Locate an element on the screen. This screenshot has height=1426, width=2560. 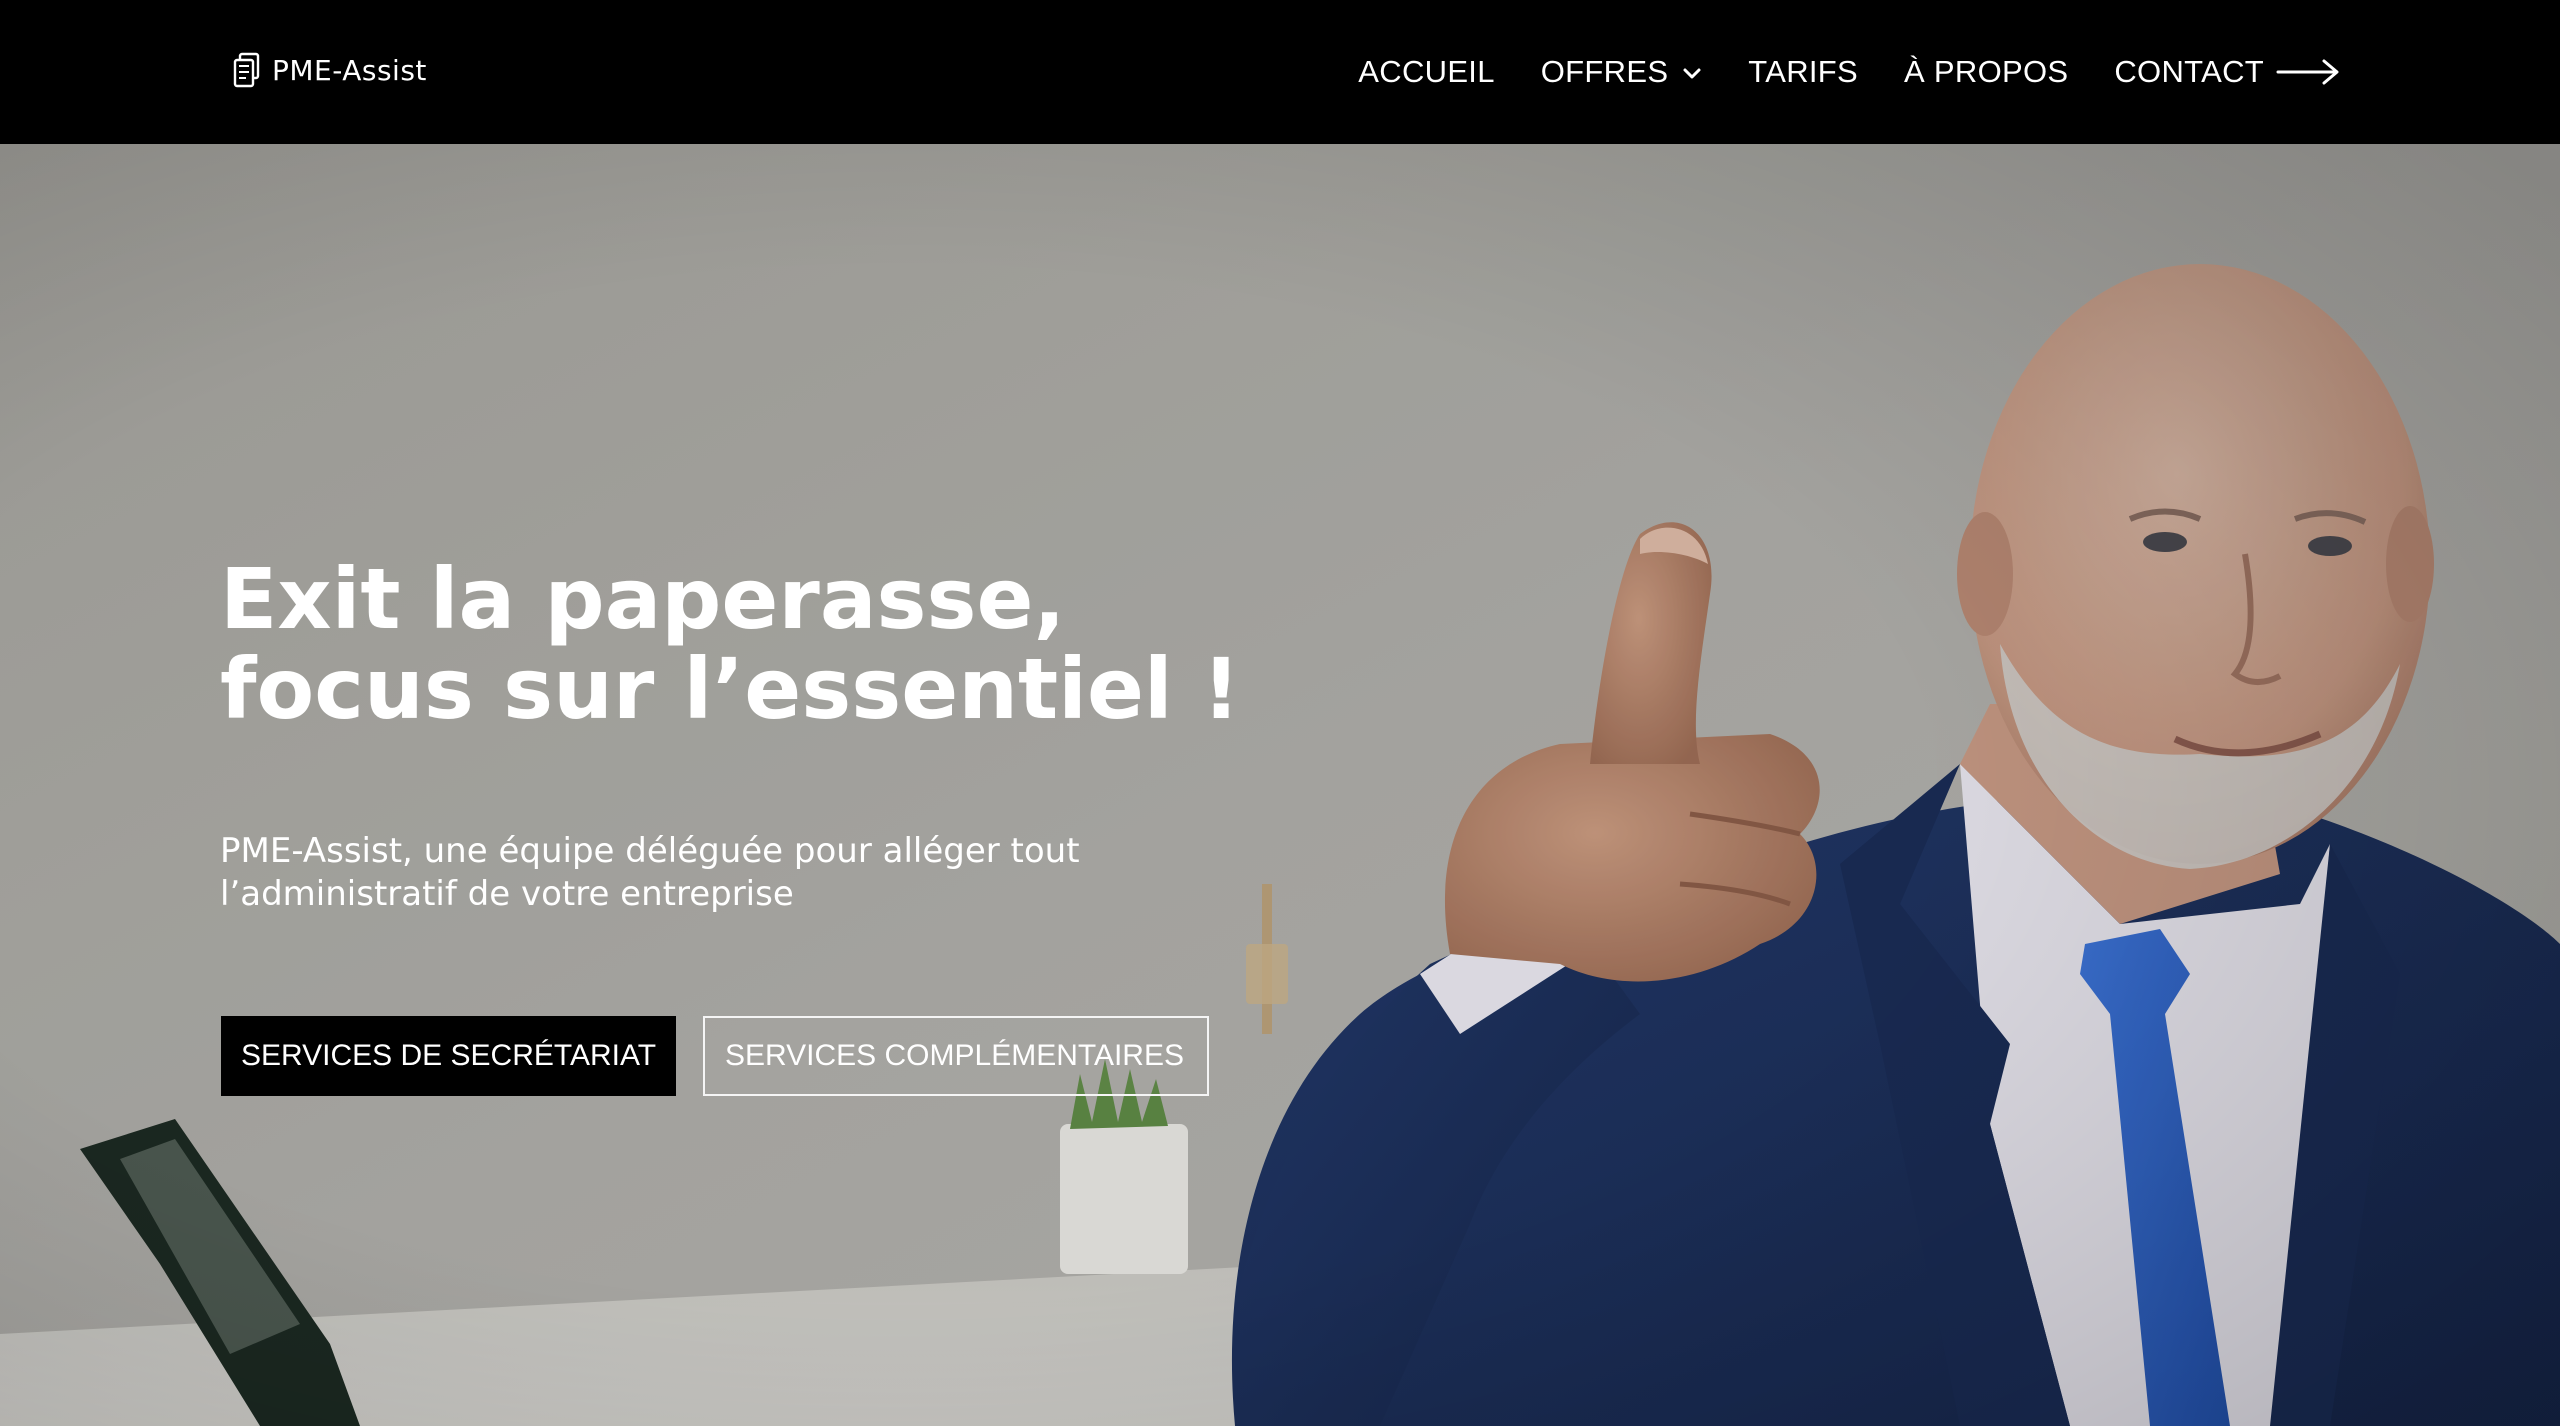
nav-label: À PROPOS is located at coordinates (1986, 71).